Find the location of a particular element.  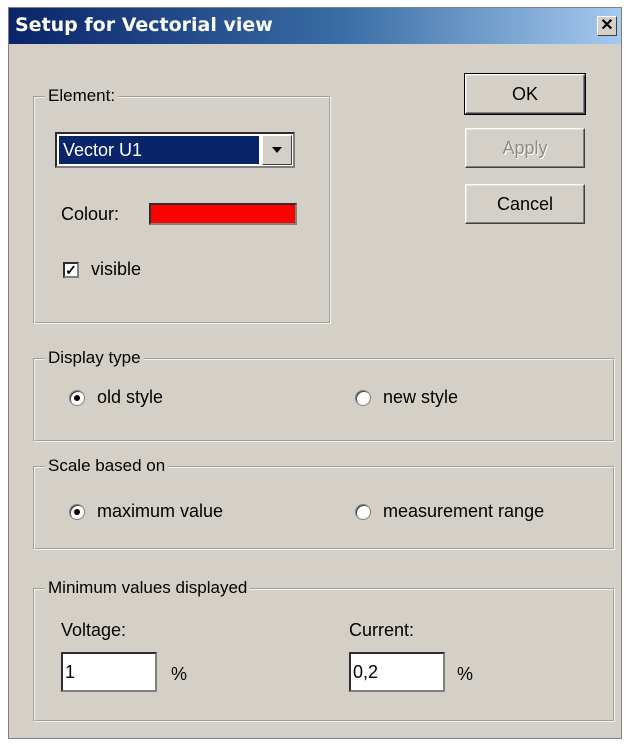

old-style-radio is located at coordinates (77, 398).